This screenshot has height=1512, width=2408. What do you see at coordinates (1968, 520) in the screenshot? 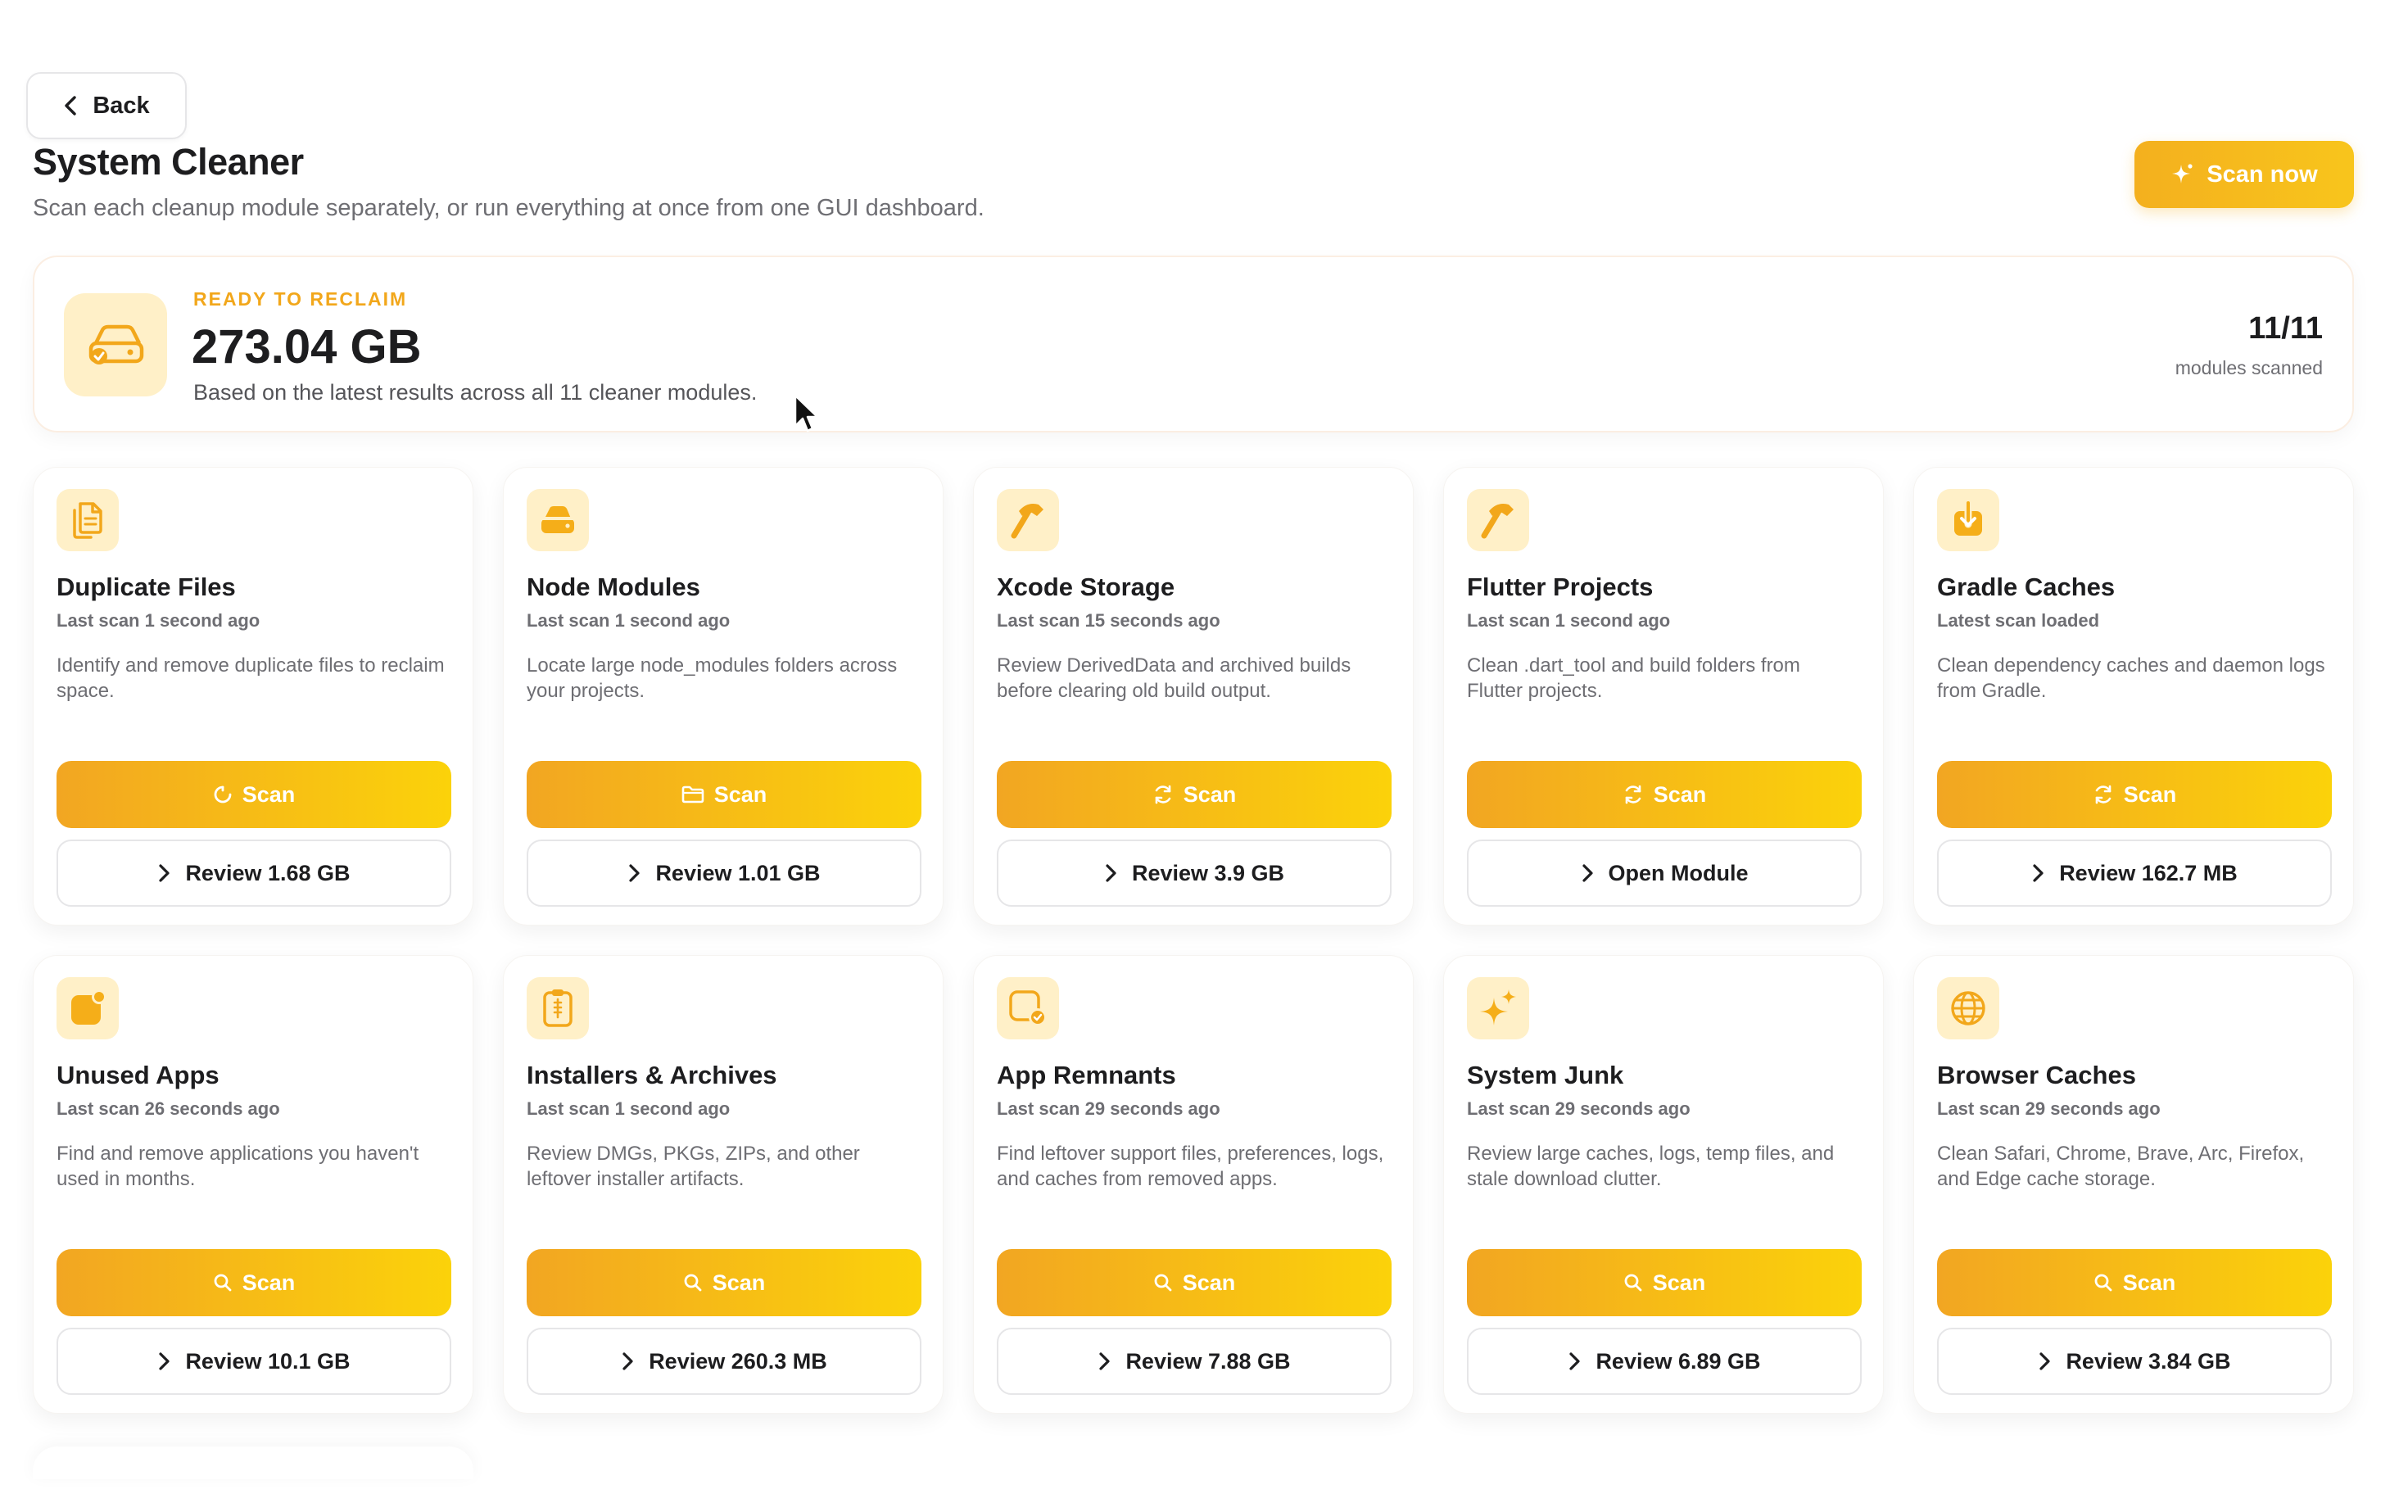
I see `download-tray-icon` at bounding box center [1968, 520].